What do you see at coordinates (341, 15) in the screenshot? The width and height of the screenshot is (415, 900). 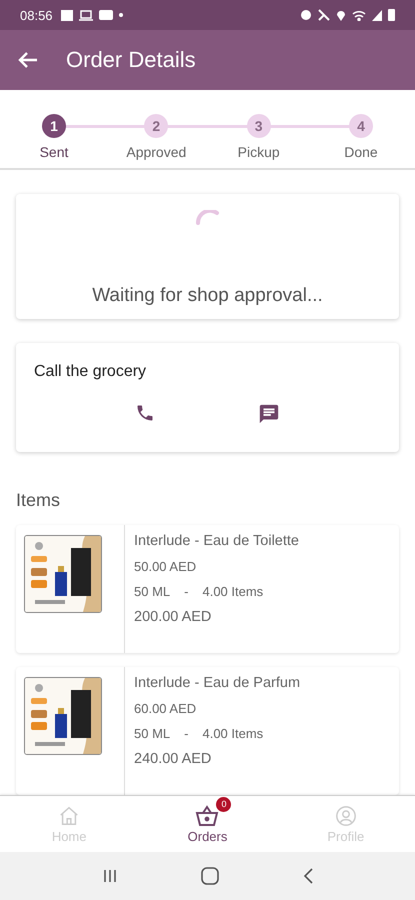 I see `location-icon` at bounding box center [341, 15].